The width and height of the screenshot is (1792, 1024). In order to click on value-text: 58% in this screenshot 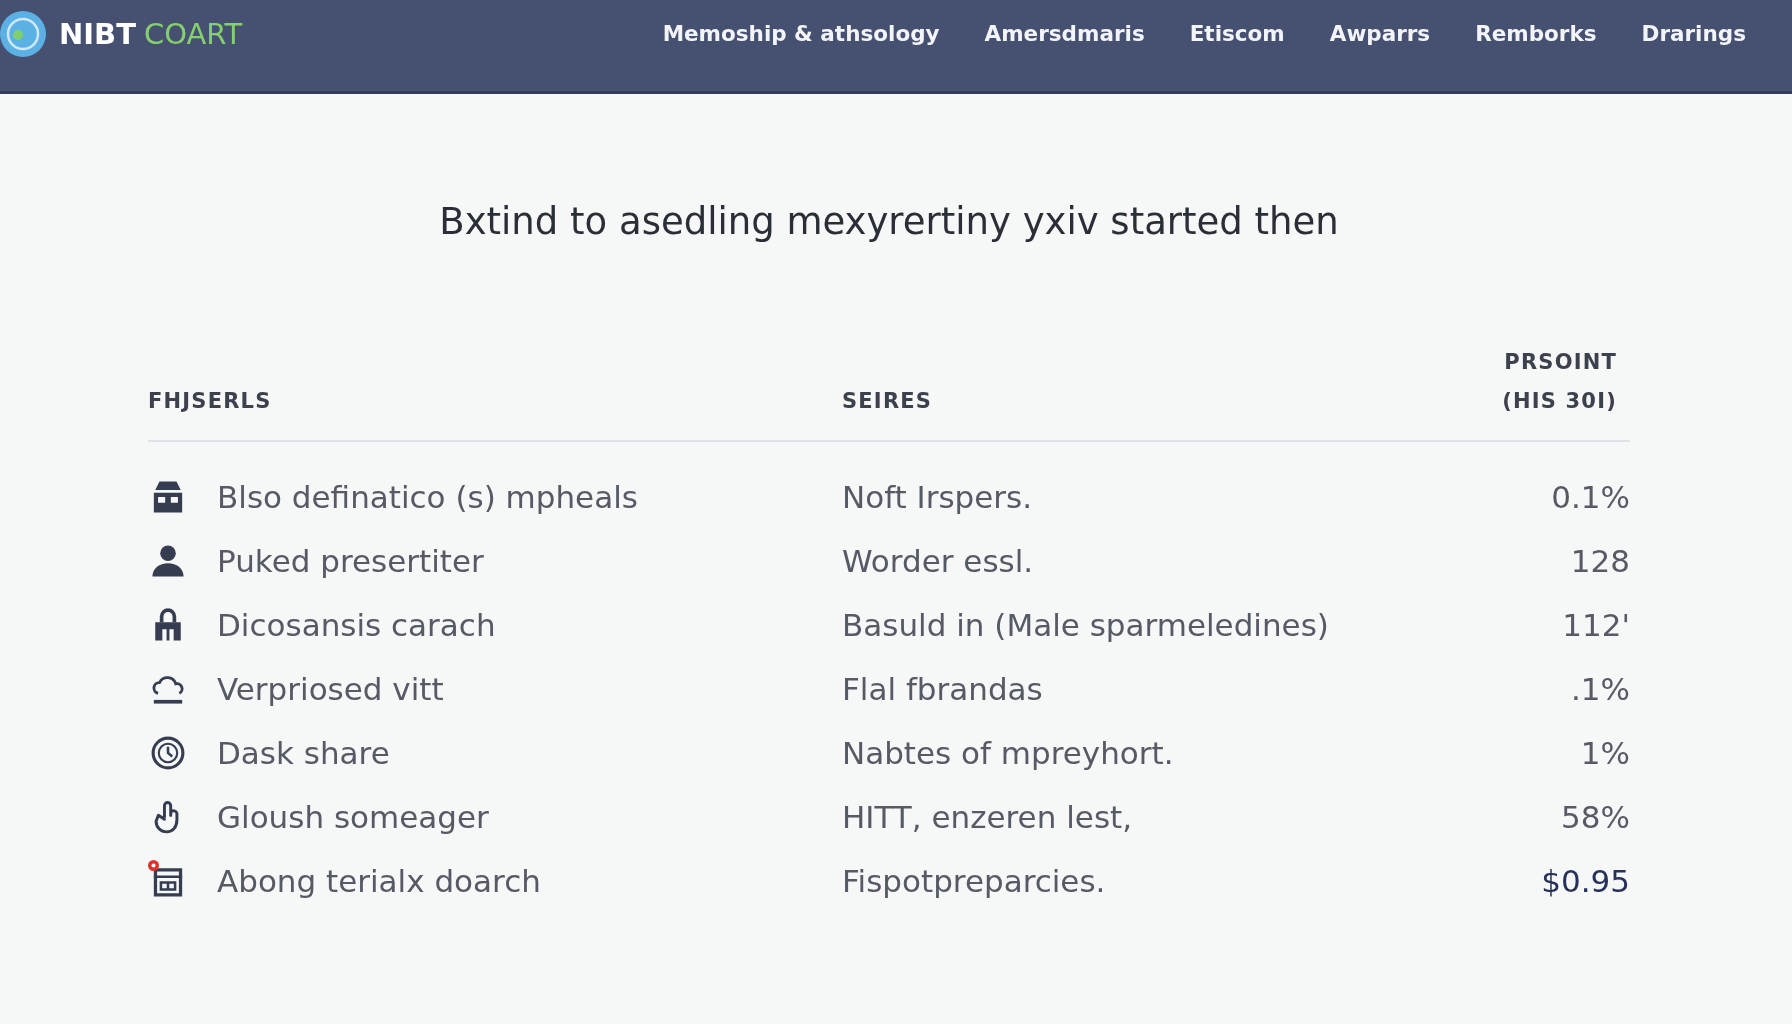, I will do `click(1595, 817)`.